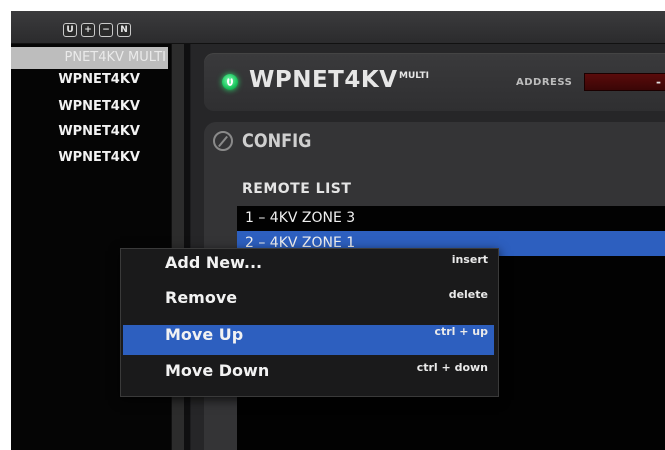 Image resolution: width=665 pixels, height=450 pixels. I want to click on device-header: WPNET4KV MULTI ADDRESS -, so click(434, 82).